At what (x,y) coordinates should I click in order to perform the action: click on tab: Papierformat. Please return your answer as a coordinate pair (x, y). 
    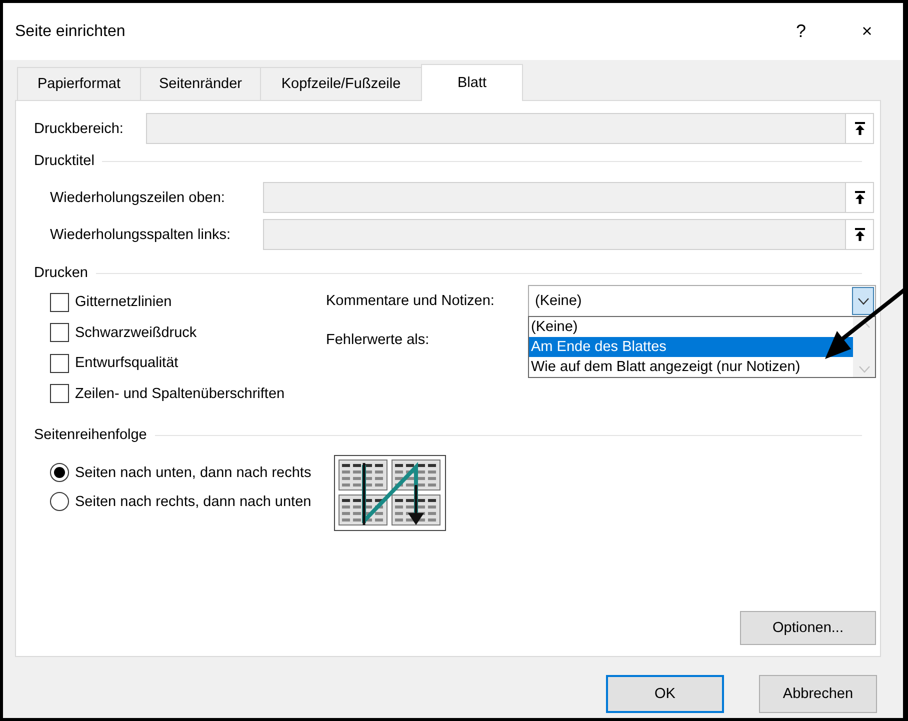
    Looking at the image, I should click on (79, 83).